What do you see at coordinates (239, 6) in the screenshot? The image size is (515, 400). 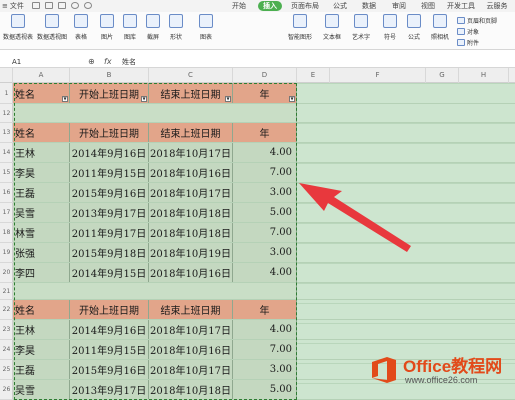 I see `tab-home: 开始` at bounding box center [239, 6].